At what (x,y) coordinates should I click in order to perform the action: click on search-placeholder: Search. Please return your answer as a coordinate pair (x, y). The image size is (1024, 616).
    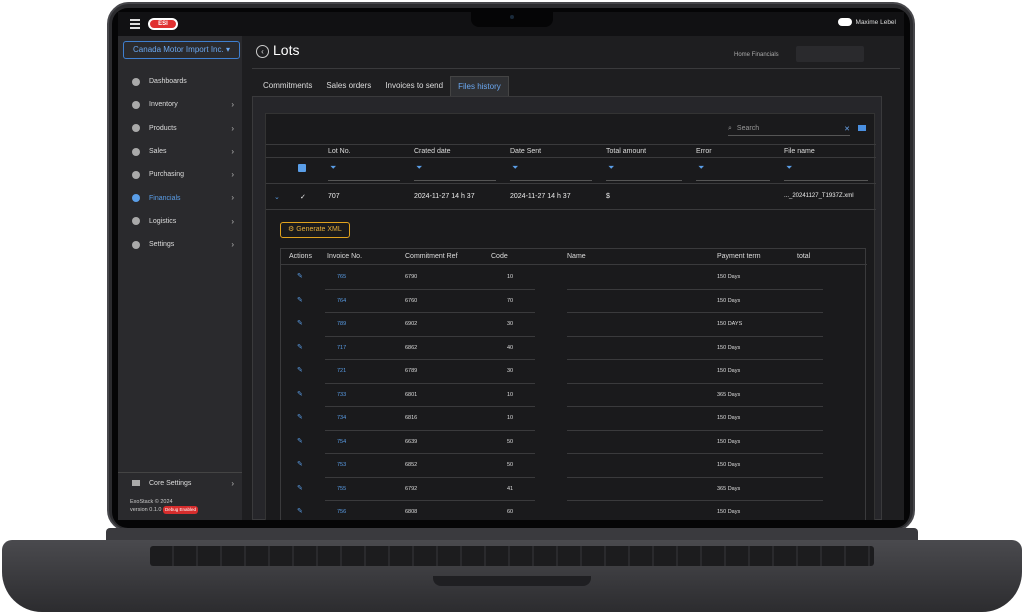
    Looking at the image, I should click on (748, 128).